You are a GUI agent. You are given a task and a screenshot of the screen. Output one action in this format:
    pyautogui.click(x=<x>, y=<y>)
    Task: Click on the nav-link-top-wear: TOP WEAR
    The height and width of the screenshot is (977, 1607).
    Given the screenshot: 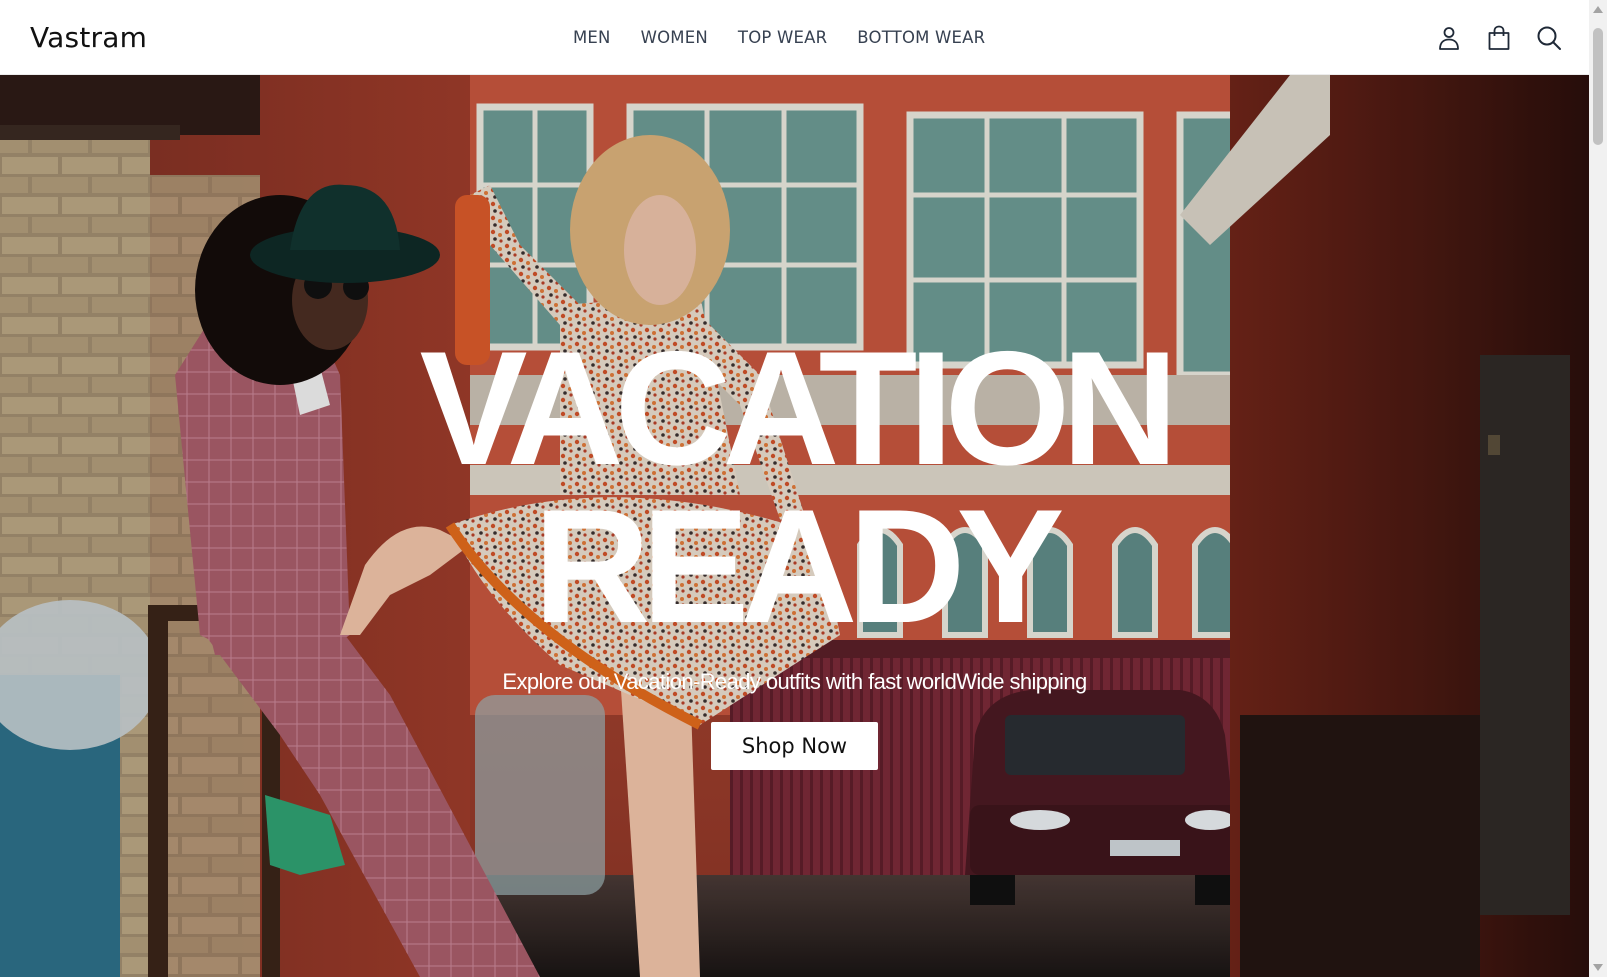 What is the action you would take?
    pyautogui.click(x=782, y=37)
    